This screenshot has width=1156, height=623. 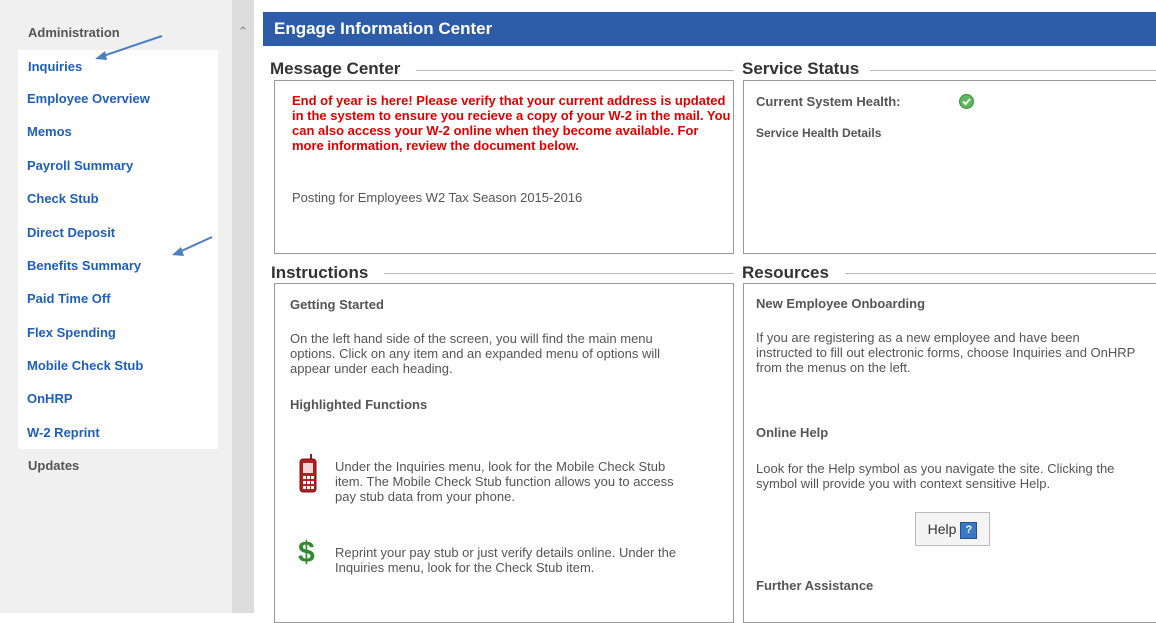 What do you see at coordinates (80, 165) in the screenshot?
I see `sidebar-item-payroll-summary: Payroll Summary` at bounding box center [80, 165].